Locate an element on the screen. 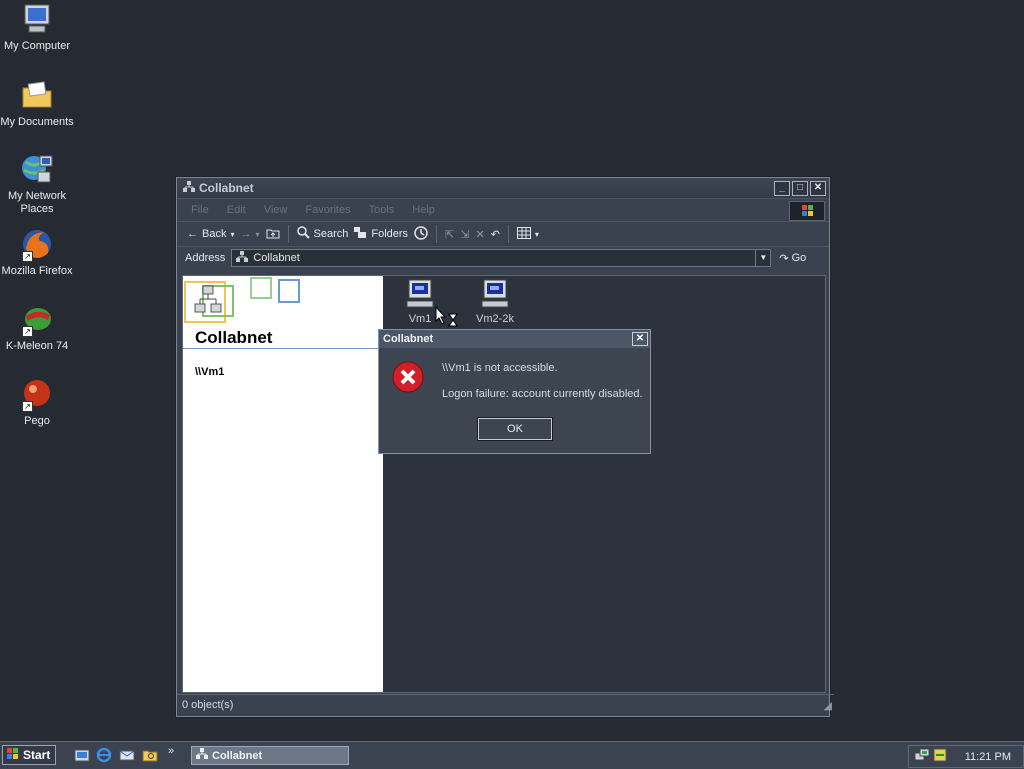 The height and width of the screenshot is (769, 1024). network-connection-icon is located at coordinates (922, 756).